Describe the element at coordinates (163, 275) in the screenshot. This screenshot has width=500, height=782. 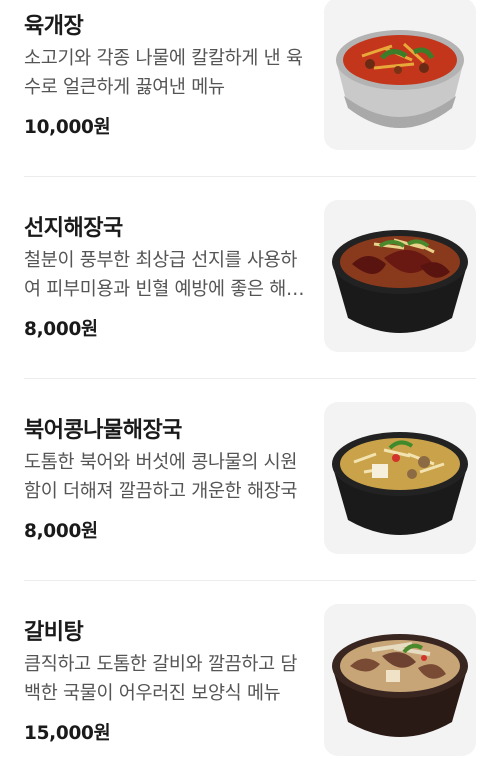
I see `menu-item-description: 철분이 풍부한 최상급 선지를 사용하여 피부미용과 빈혈 예방에 좋은 해장국` at that location.